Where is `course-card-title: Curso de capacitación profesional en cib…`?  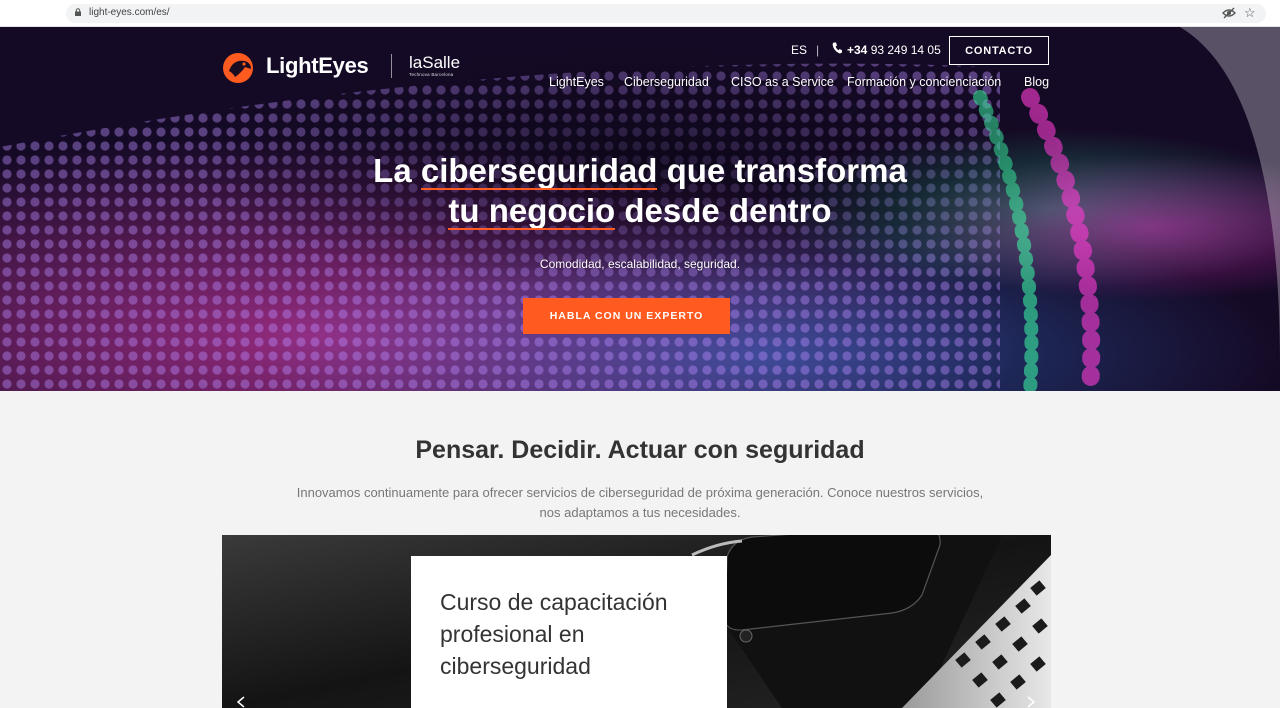 course-card-title: Curso de capacitación profesional en cib… is located at coordinates (554, 634).